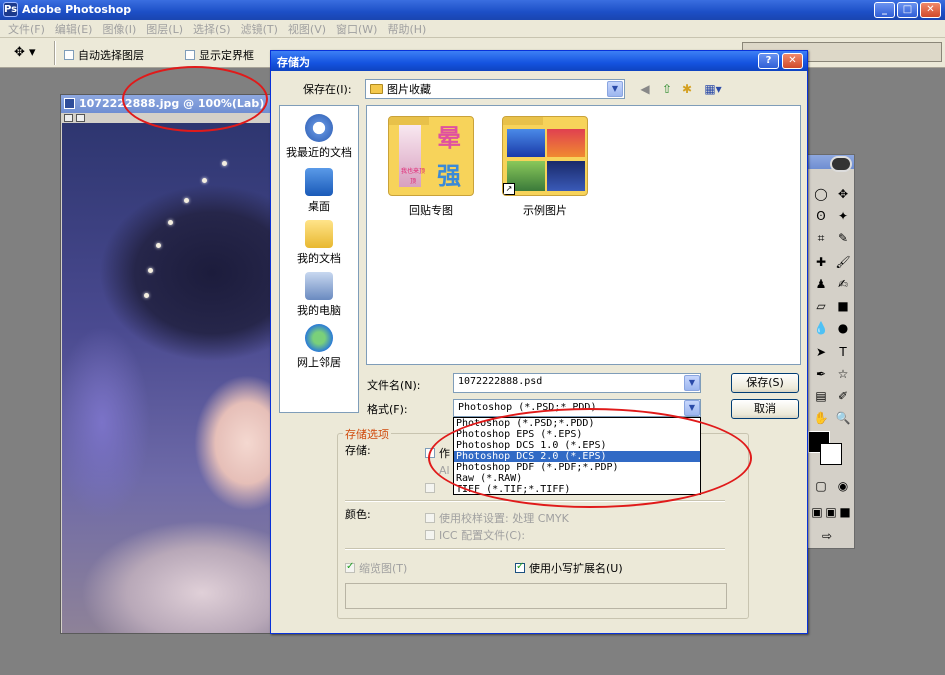 Image resolution: width=945 pixels, height=675 pixels. Describe the element at coordinates (827, 536) in the screenshot. I see `jump-to-imageready-icon: ⇨` at that location.